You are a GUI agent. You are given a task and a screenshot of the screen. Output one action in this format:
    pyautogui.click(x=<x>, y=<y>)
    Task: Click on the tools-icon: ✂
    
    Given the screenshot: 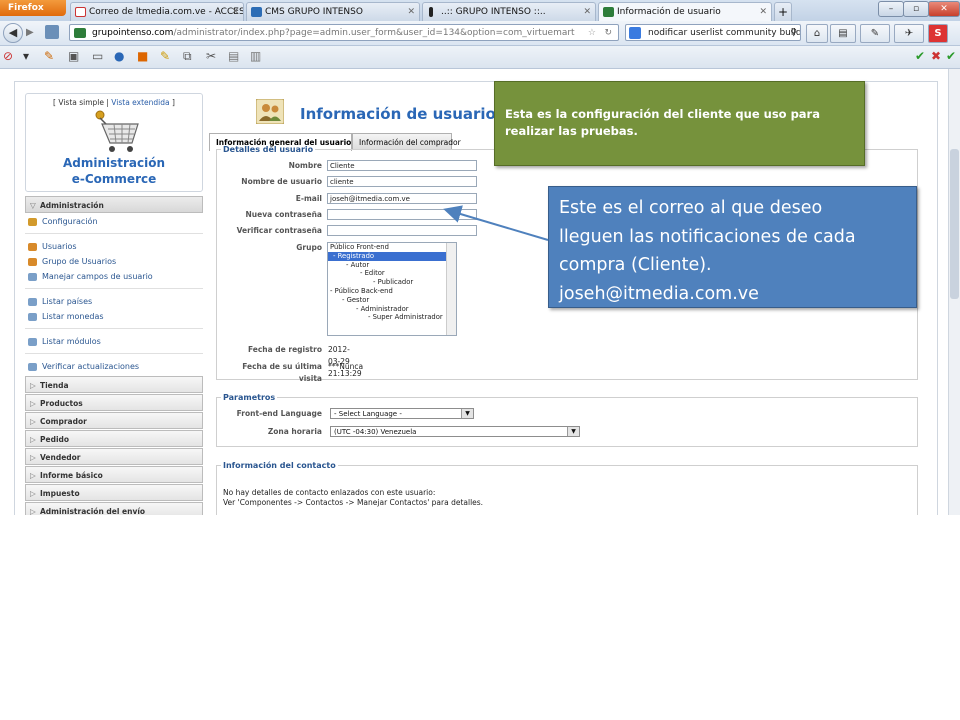 What is the action you would take?
    pyautogui.click(x=211, y=56)
    